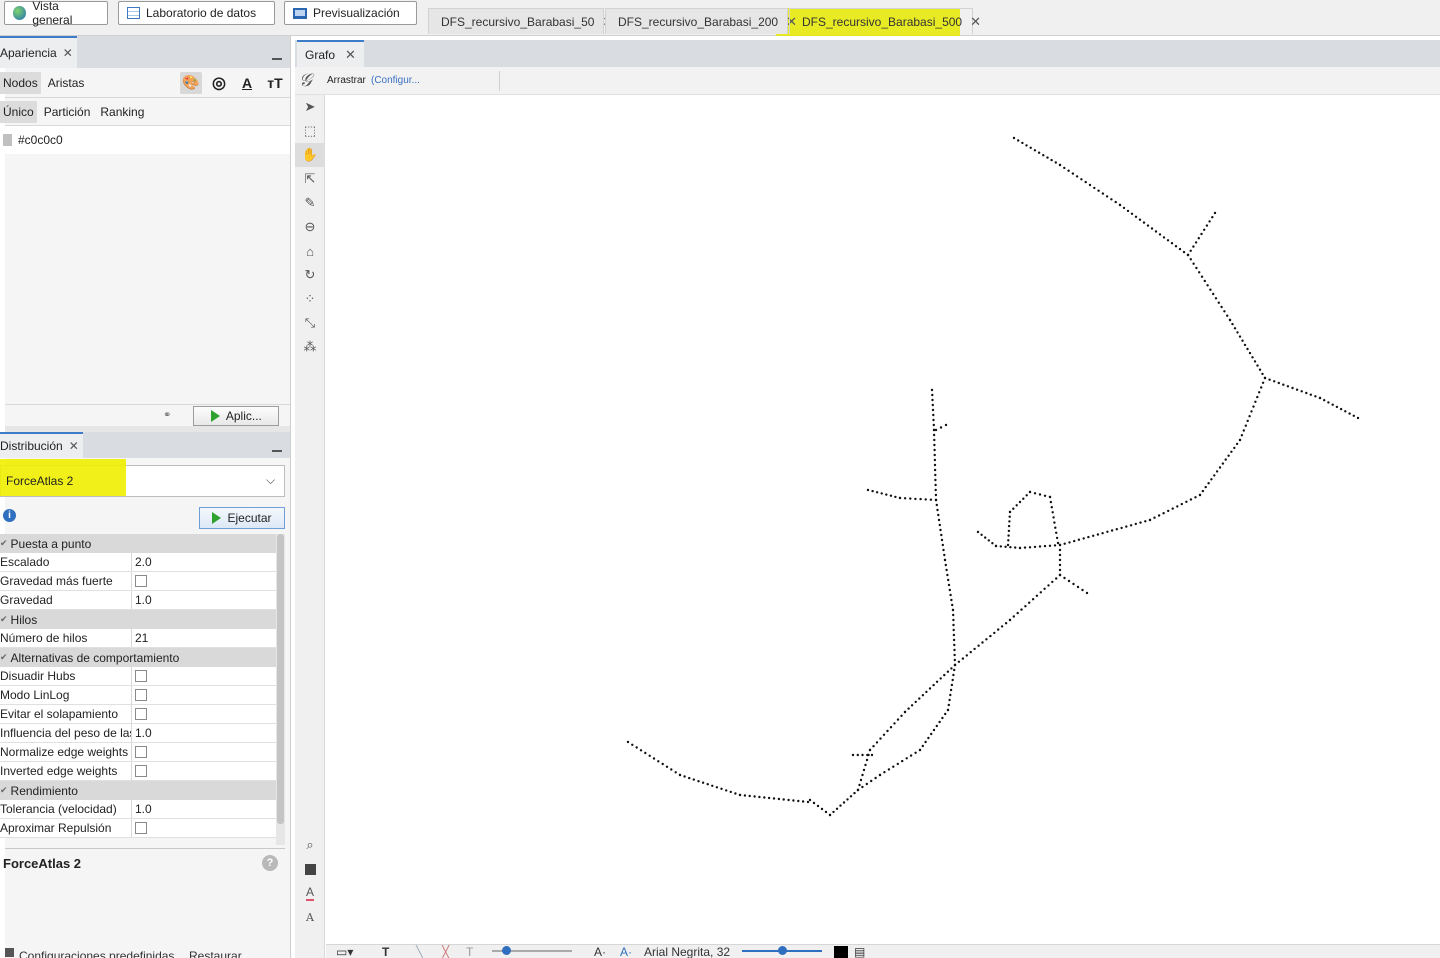 This screenshot has height=958, width=1440. What do you see at coordinates (701, 21) in the screenshot?
I see `tab-workspace-200: DFS_recursivo_Barabasi_200 ✕` at bounding box center [701, 21].